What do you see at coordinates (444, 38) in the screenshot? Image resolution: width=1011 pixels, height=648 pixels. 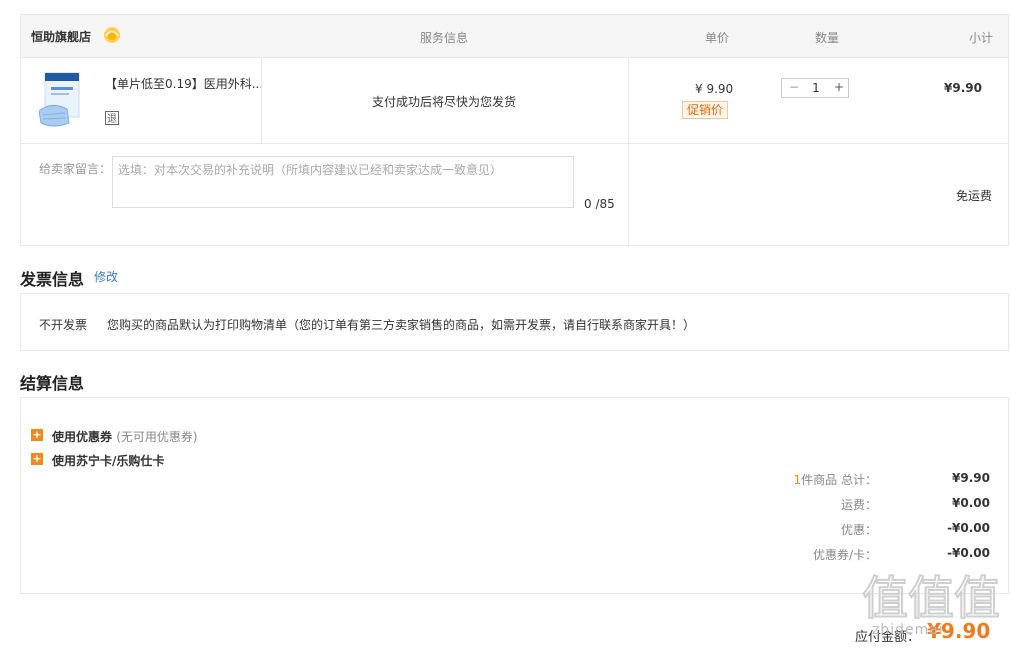 I see `service-info-header: 服务信息` at bounding box center [444, 38].